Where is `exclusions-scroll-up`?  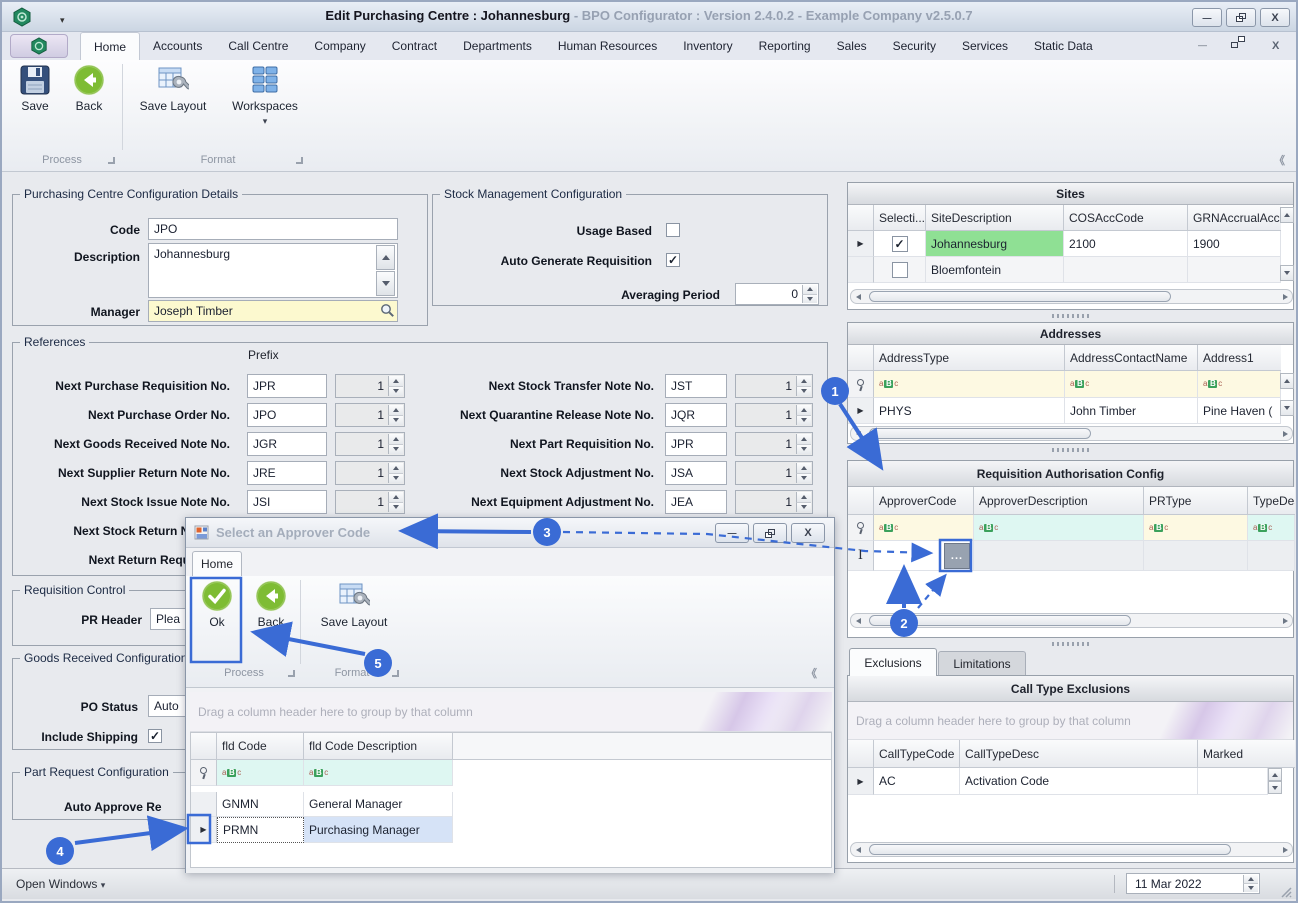 exclusions-scroll-up is located at coordinates (1275, 774).